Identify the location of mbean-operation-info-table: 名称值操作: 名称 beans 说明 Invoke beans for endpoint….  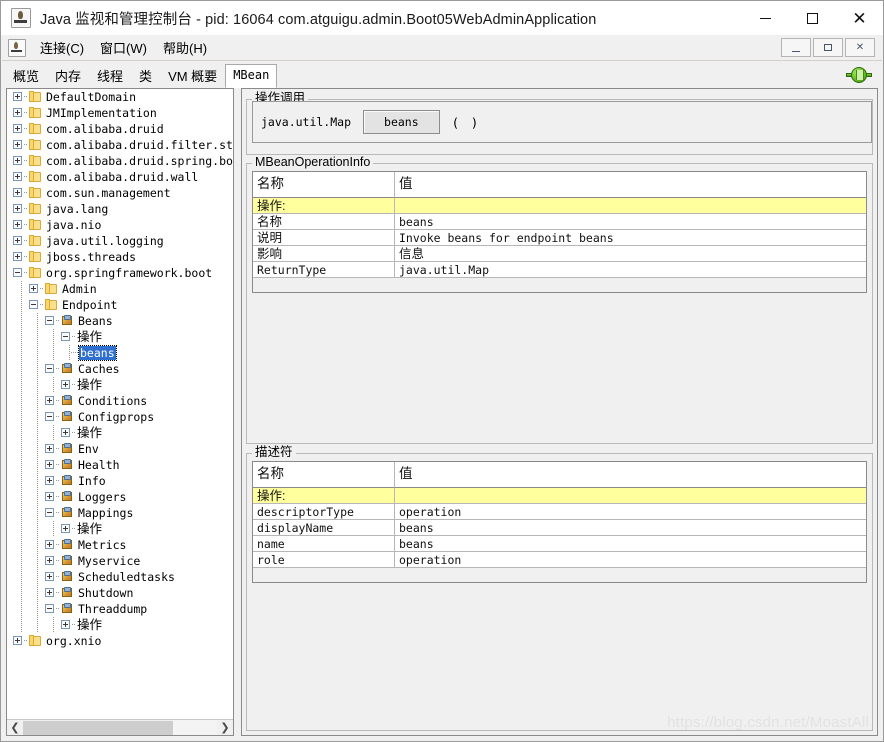
(559, 232).